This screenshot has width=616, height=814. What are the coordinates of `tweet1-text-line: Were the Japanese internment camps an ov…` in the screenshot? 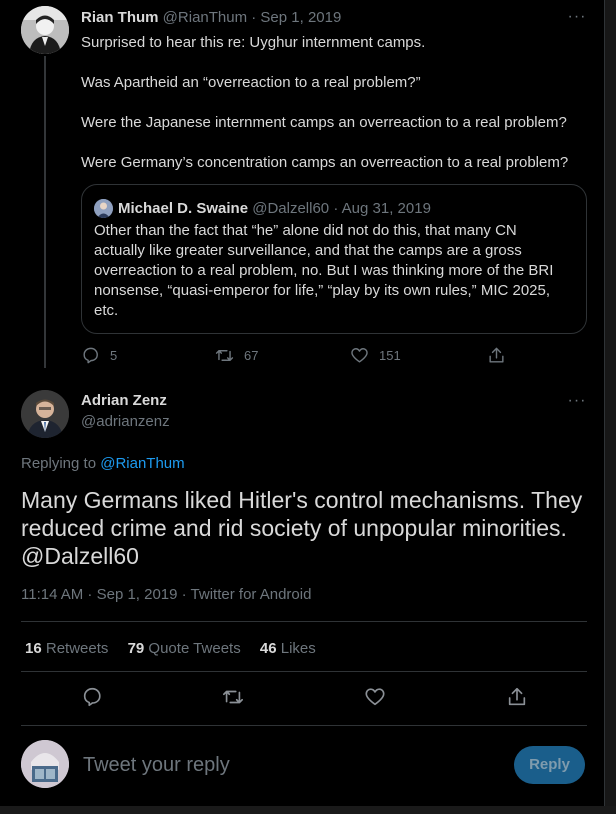 It's located at (324, 122).